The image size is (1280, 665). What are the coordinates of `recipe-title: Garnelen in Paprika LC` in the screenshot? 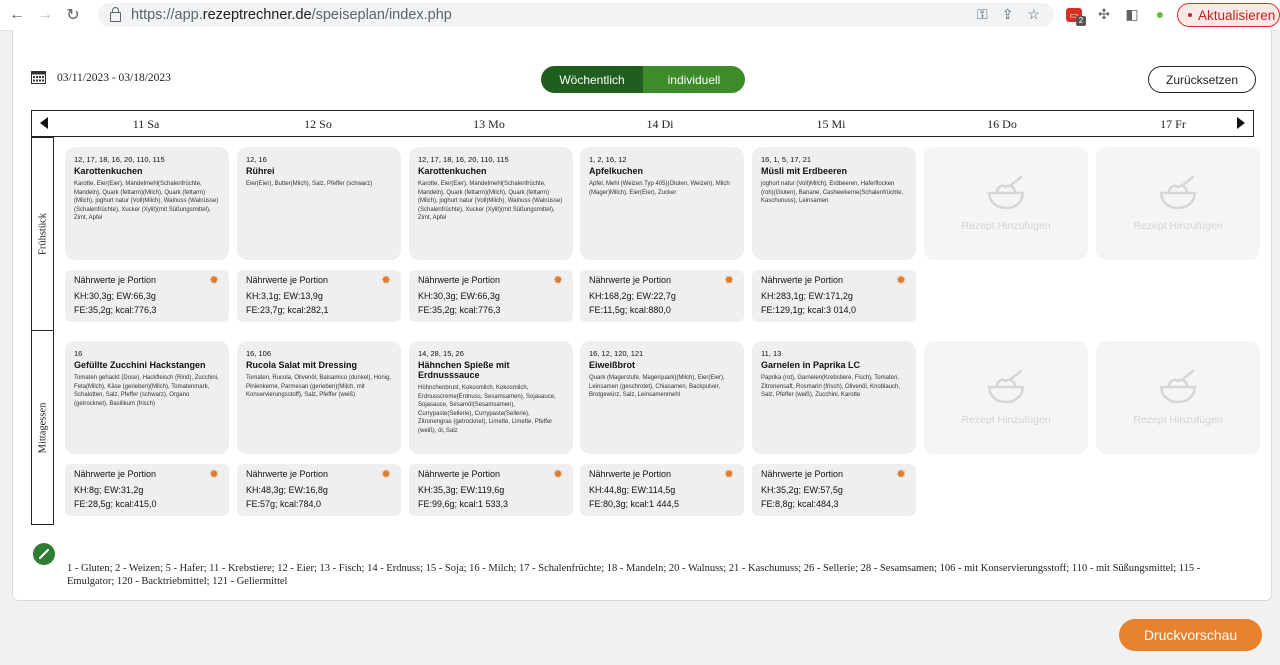 It's located at (811, 365).